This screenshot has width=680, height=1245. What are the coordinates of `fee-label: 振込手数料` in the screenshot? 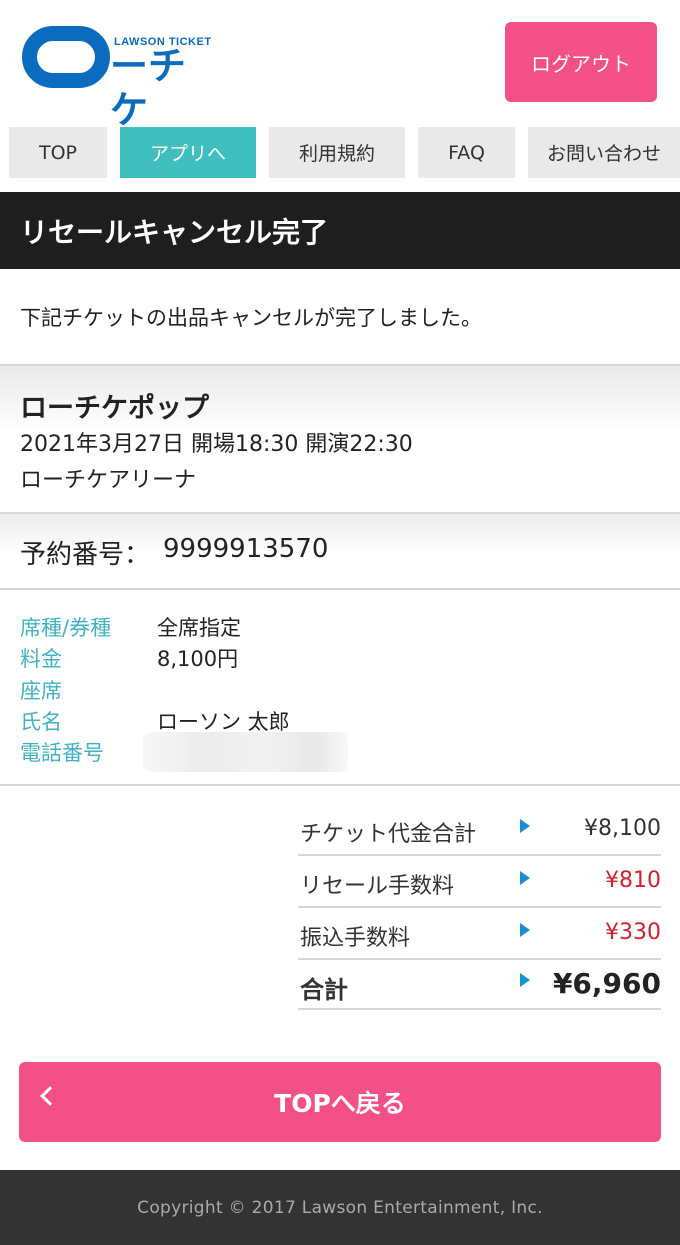 It's located at (355, 938).